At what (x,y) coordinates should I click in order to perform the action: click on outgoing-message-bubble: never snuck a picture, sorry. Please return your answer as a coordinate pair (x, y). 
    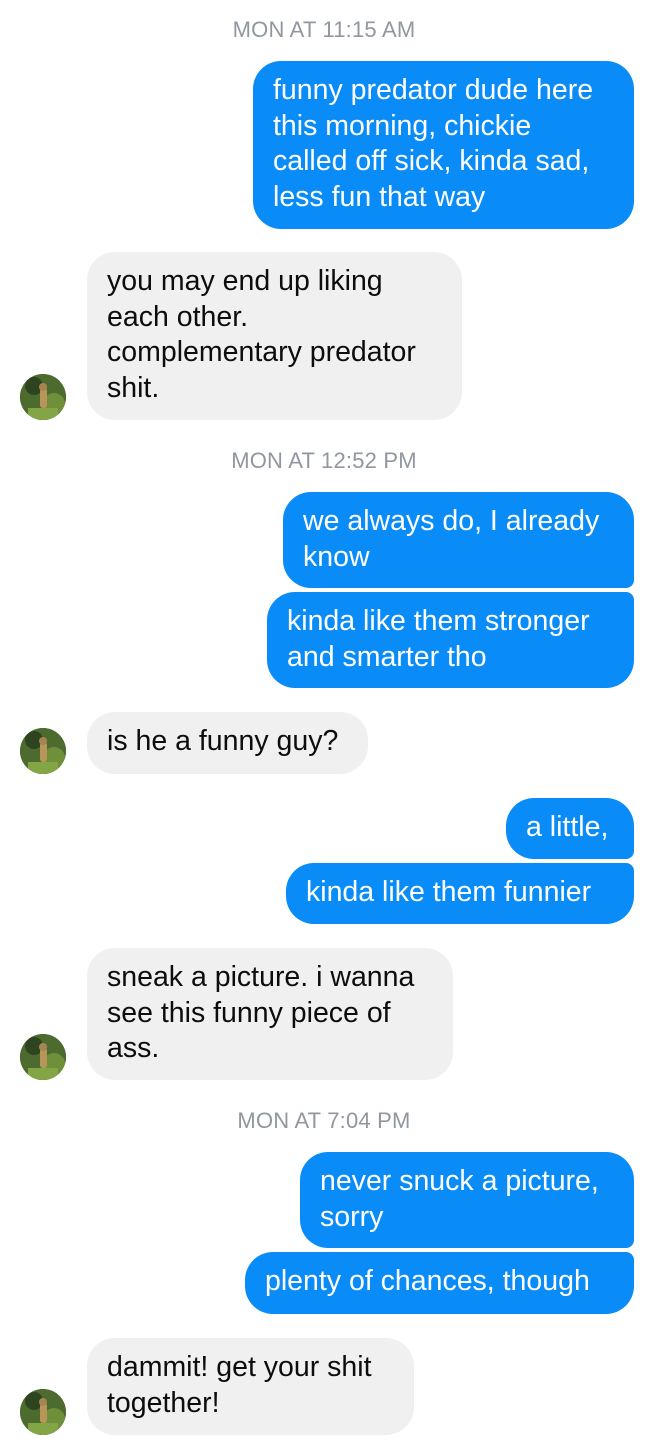
    Looking at the image, I should click on (467, 1200).